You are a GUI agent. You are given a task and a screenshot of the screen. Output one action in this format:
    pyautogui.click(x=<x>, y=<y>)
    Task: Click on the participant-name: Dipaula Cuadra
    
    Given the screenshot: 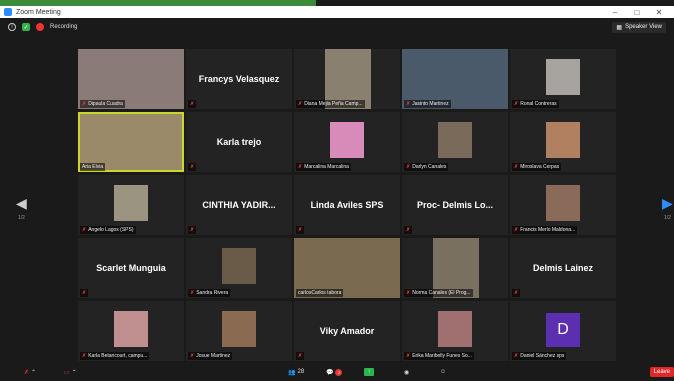 What is the action you would take?
    pyautogui.click(x=105, y=104)
    